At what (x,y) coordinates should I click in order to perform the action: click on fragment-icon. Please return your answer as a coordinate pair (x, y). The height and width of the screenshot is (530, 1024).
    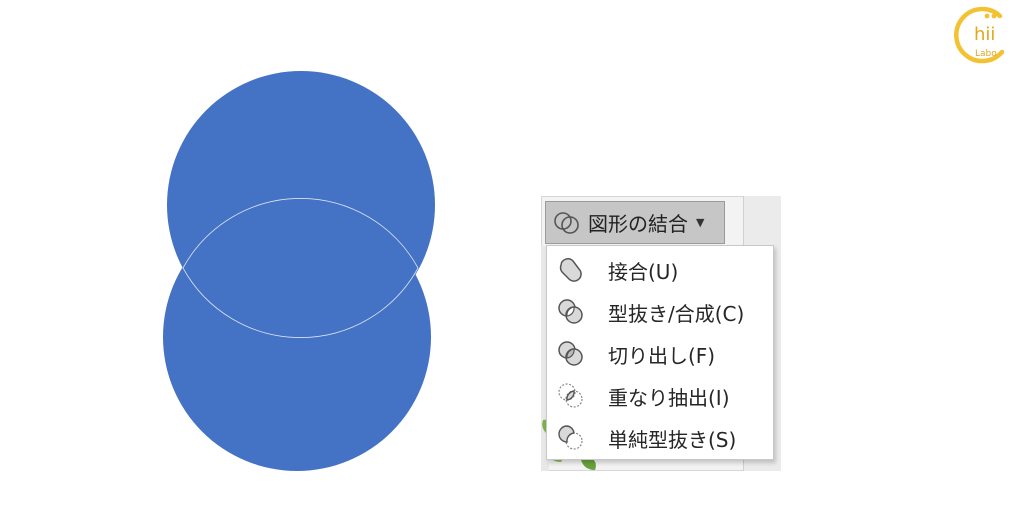
    Looking at the image, I should click on (570, 353).